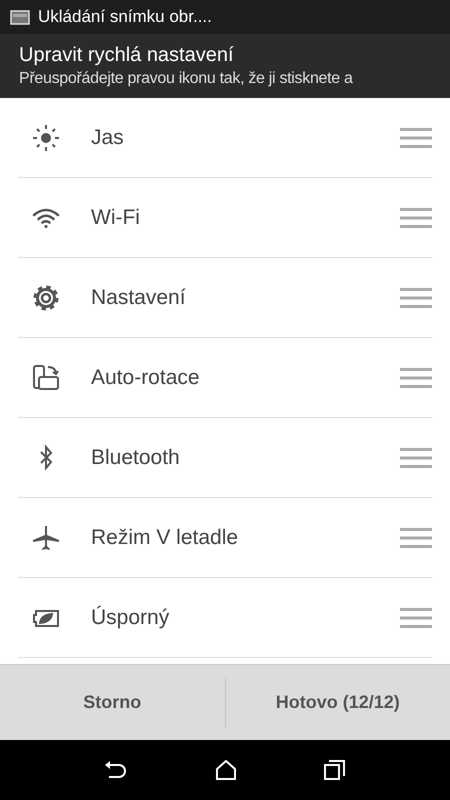 This screenshot has width=450, height=800. Describe the element at coordinates (46, 297) in the screenshot. I see `settings-icon` at that location.